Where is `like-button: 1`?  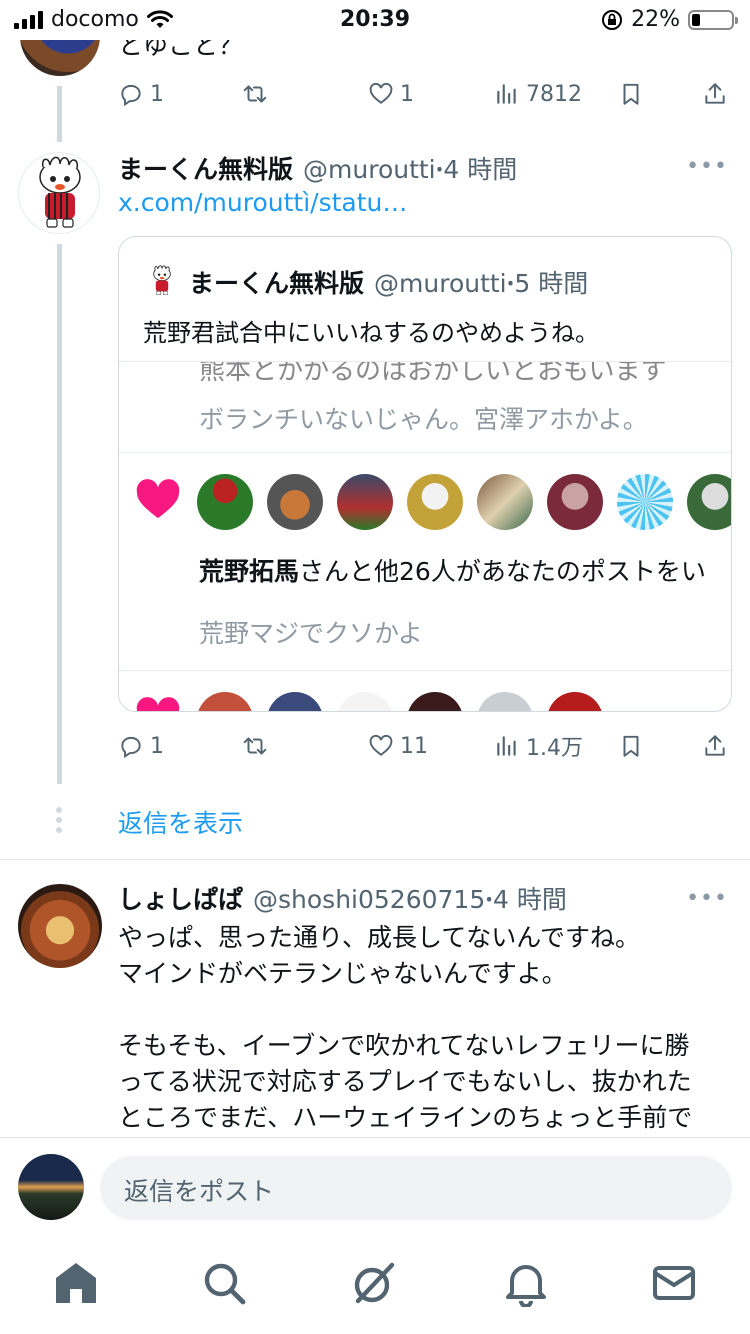
like-button: 1 is located at coordinates (391, 94).